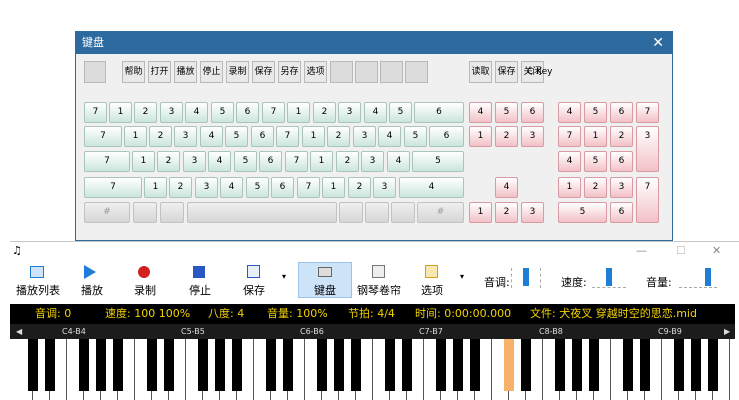  Describe the element at coordinates (532, 136) in the screenshot. I see `nav-key: 3` at that location.